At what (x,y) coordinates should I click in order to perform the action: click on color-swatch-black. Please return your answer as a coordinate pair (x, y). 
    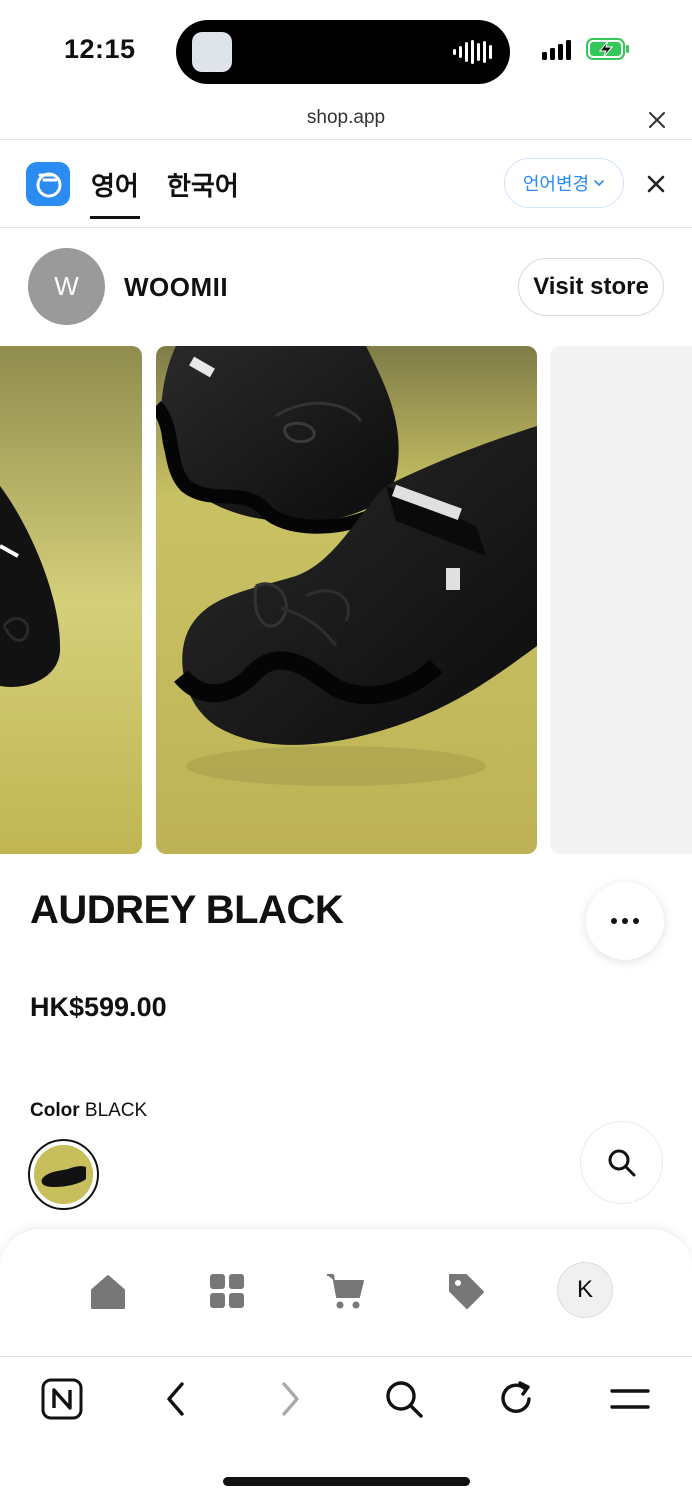
    Looking at the image, I should click on (63, 1174).